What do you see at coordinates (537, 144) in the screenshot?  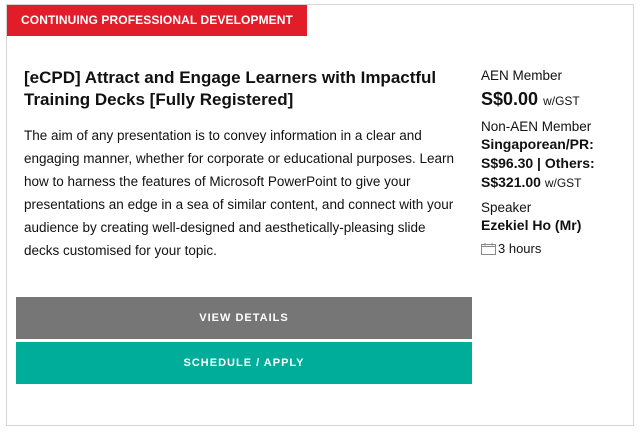 I see `nonmember-line-1: Singaporean/PR:` at bounding box center [537, 144].